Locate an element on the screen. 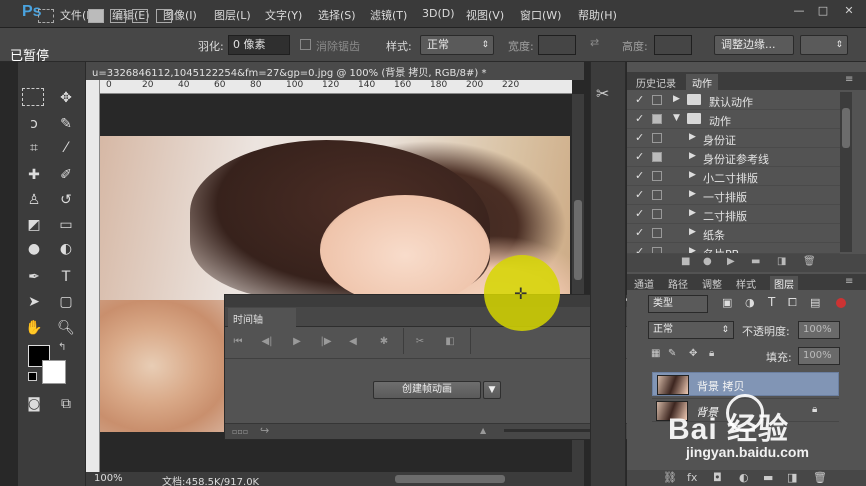 Image resolution: width=866 pixels, height=486 pixels. frame-view-icon: ▫▫▫ is located at coordinates (240, 431).